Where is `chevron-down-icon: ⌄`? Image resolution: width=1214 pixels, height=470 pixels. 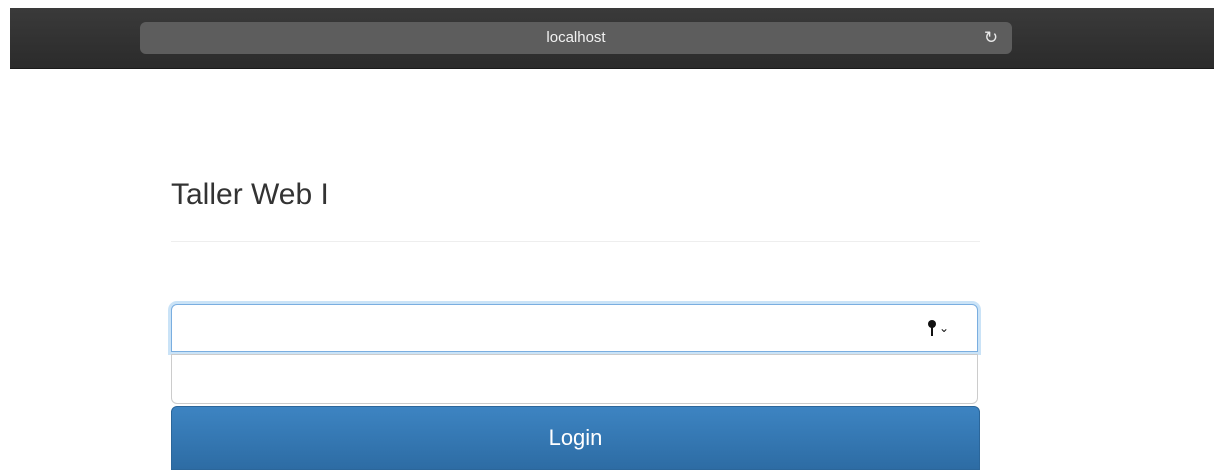 chevron-down-icon: ⌄ is located at coordinates (944, 328).